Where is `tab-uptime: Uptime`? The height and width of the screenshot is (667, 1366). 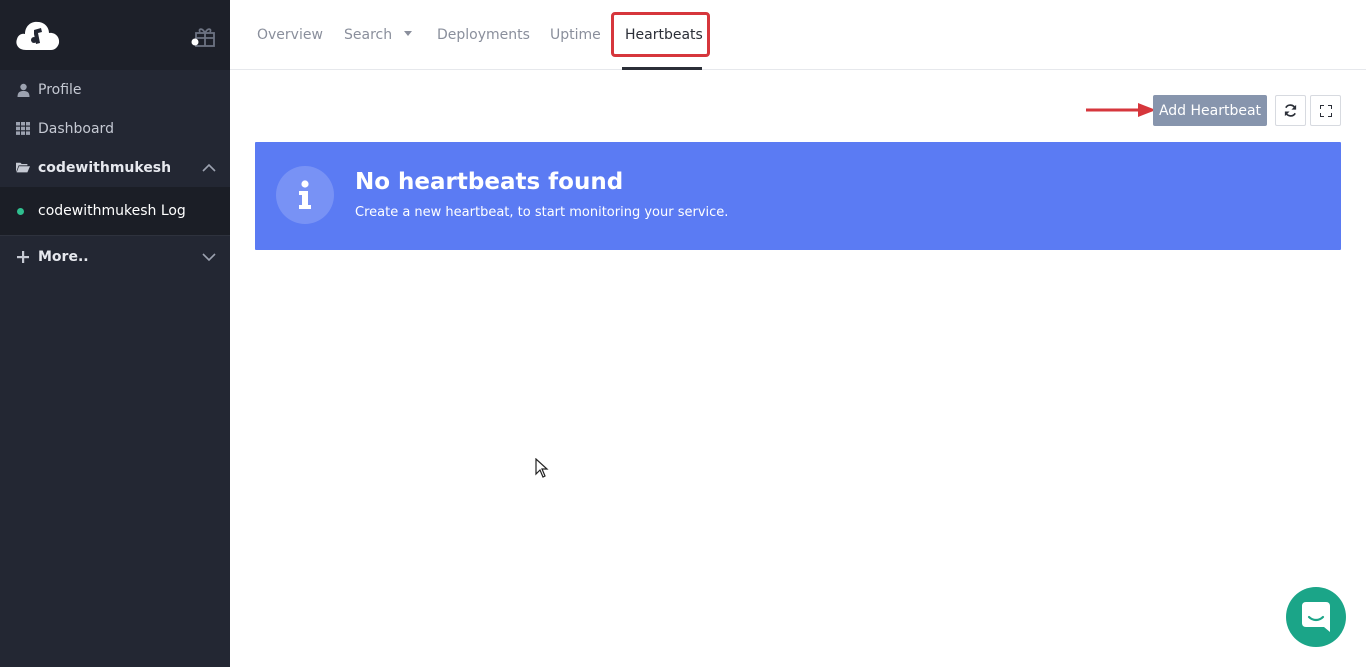
tab-uptime: Uptime is located at coordinates (575, 35).